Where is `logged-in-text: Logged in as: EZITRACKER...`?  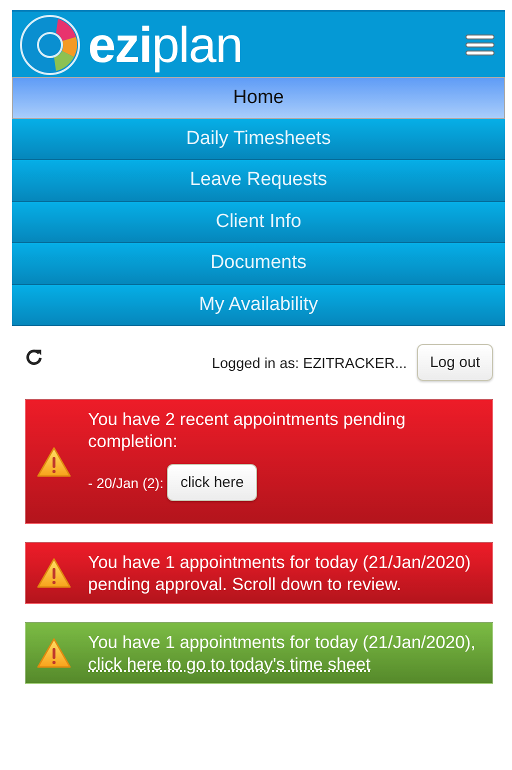 logged-in-text: Logged in as: EZITRACKER... is located at coordinates (309, 364).